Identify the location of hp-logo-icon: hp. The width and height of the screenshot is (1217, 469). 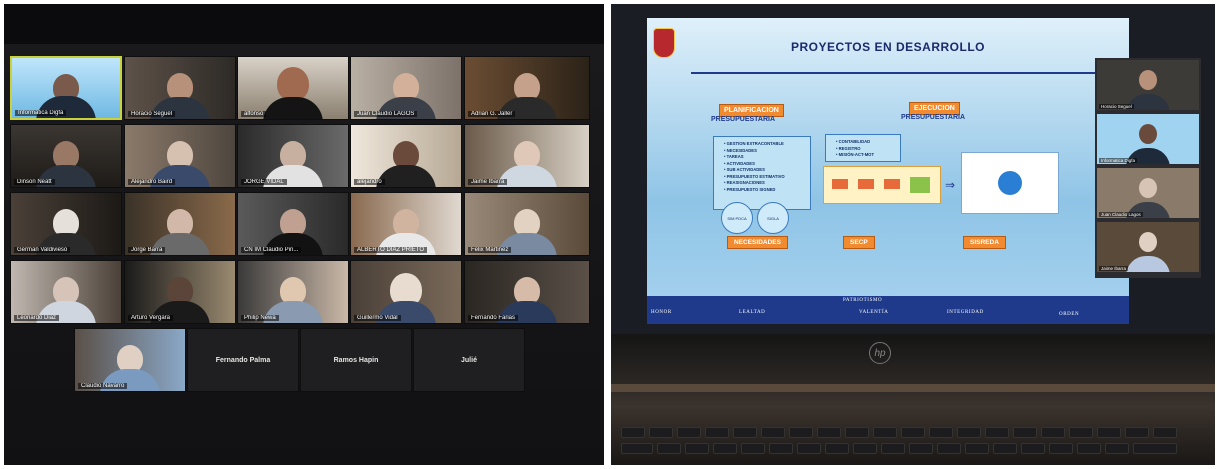
(880, 353).